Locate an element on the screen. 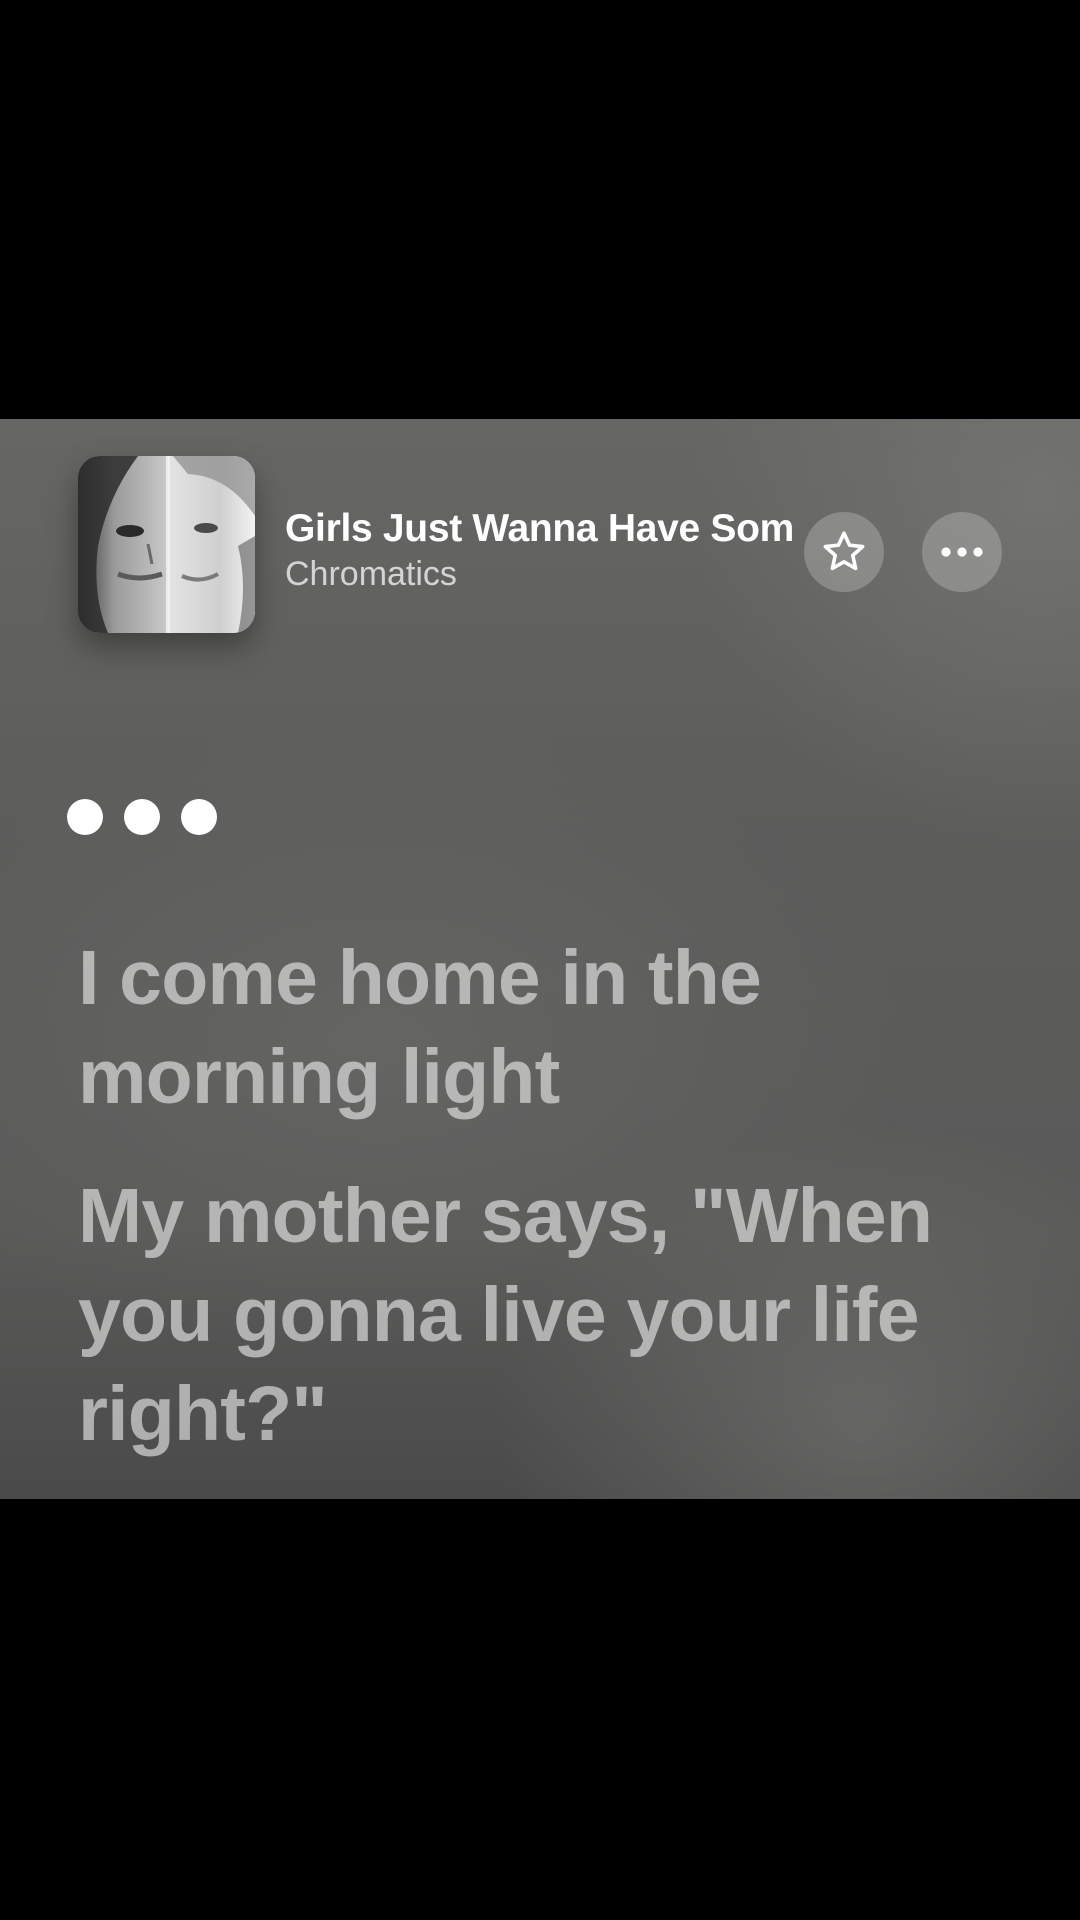 Image resolution: width=1080 pixels, height=1920 pixels. track-info: Girls Just Wanna Have Some Chromatics is located at coordinates (540, 551).